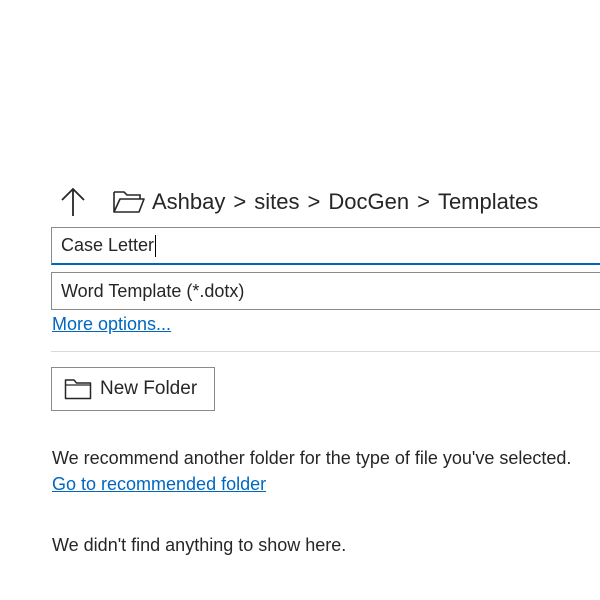 The width and height of the screenshot is (600, 600). Describe the element at coordinates (199, 545) in the screenshot. I see `empty-state-message: We didn't find anything to show here.` at that location.